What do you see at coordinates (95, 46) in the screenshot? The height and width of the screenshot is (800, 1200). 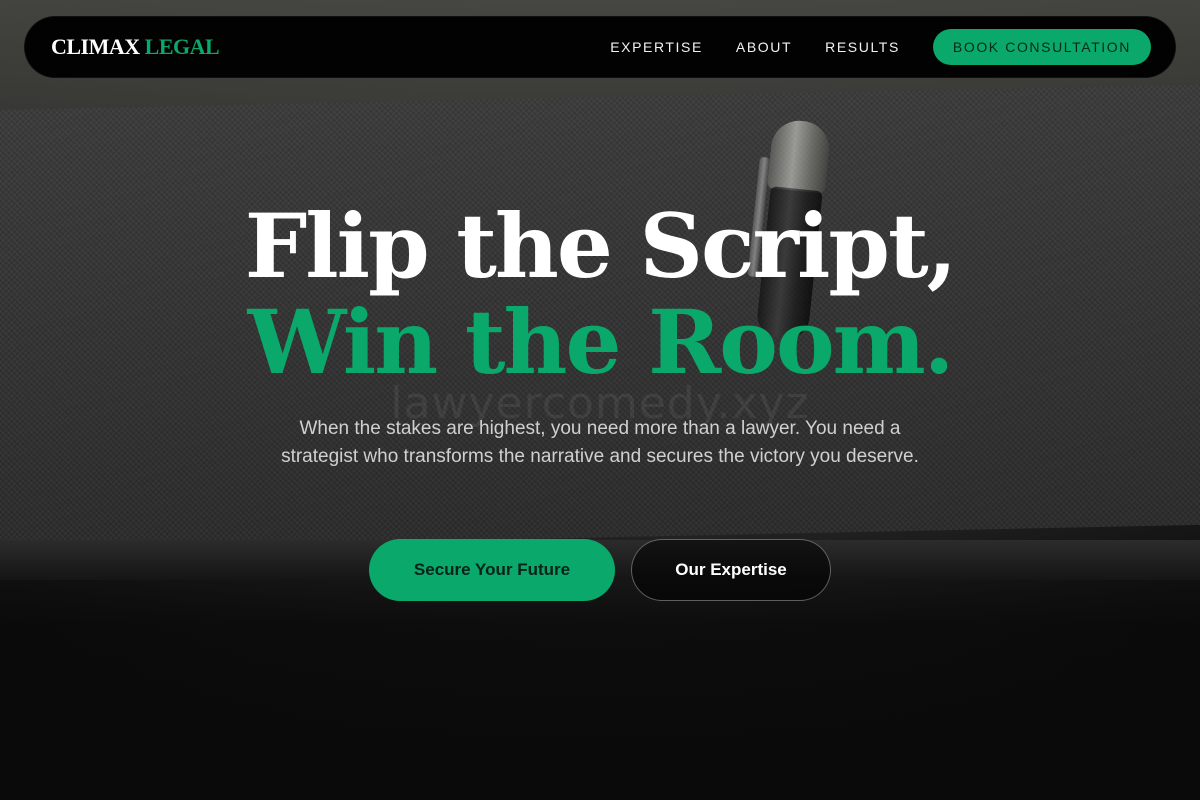 I see `brand-name-primary: CLIMAX` at bounding box center [95, 46].